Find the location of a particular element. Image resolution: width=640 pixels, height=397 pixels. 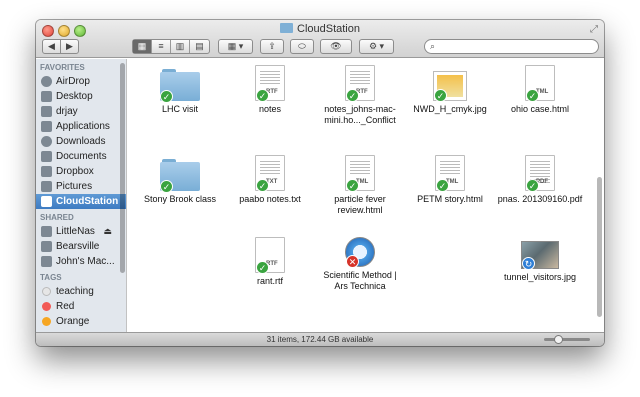

file-name: LHC visit is located at coordinates (179, 109).